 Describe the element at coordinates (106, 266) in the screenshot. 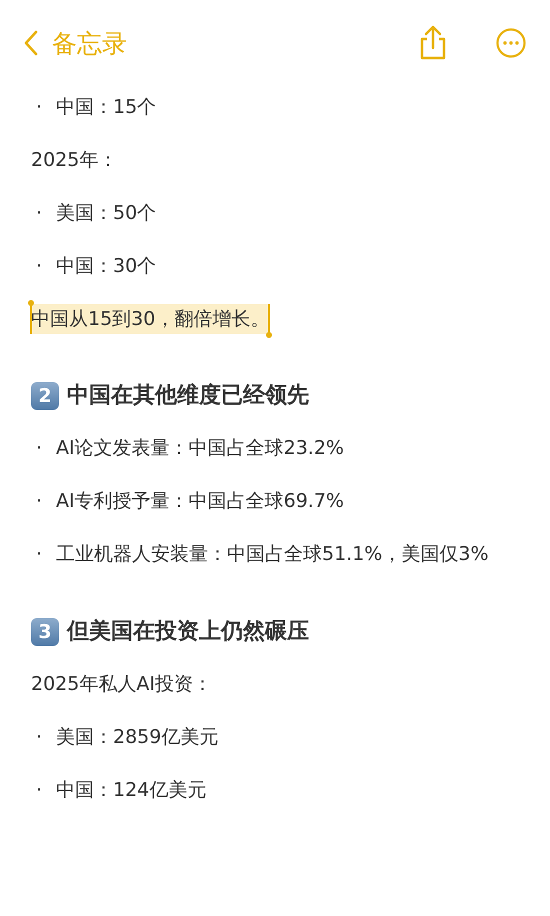

I see `bullet-text: 中国：30个` at that location.